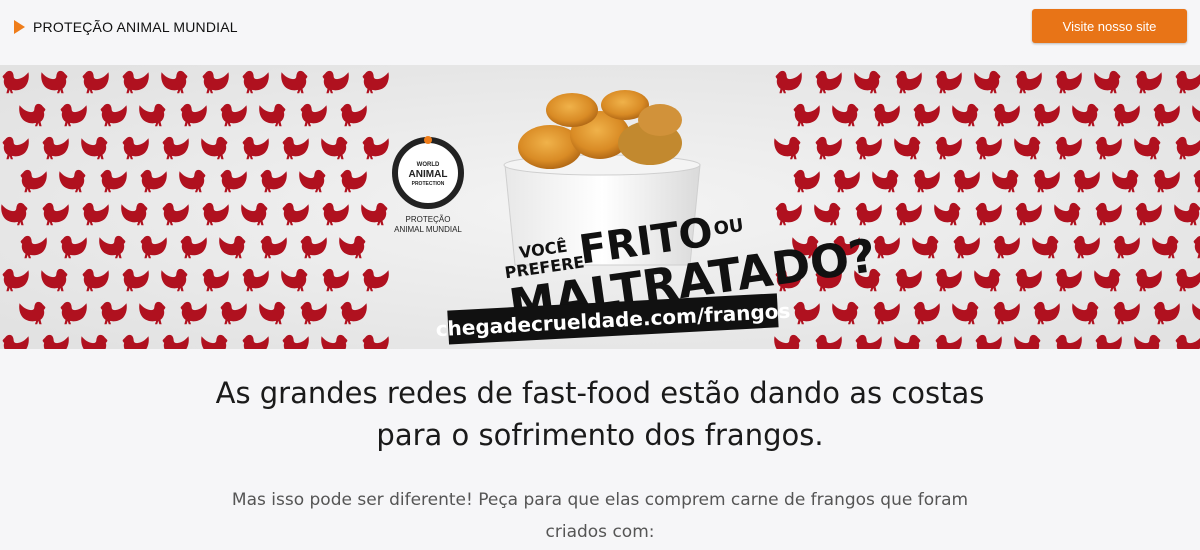  Describe the element at coordinates (428, 184) in the screenshot. I see `svg-text: PROTECTION` at that location.